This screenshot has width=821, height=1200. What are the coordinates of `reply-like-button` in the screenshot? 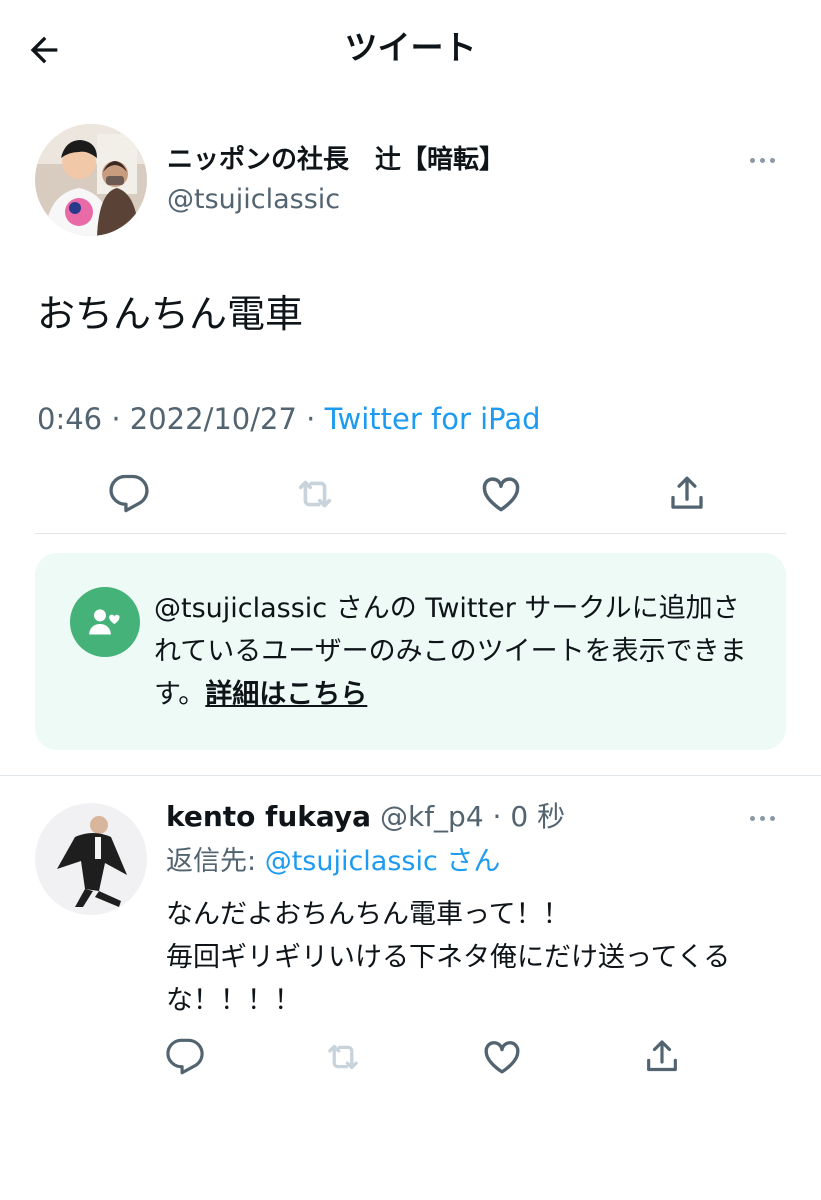 It's located at (502, 1057).